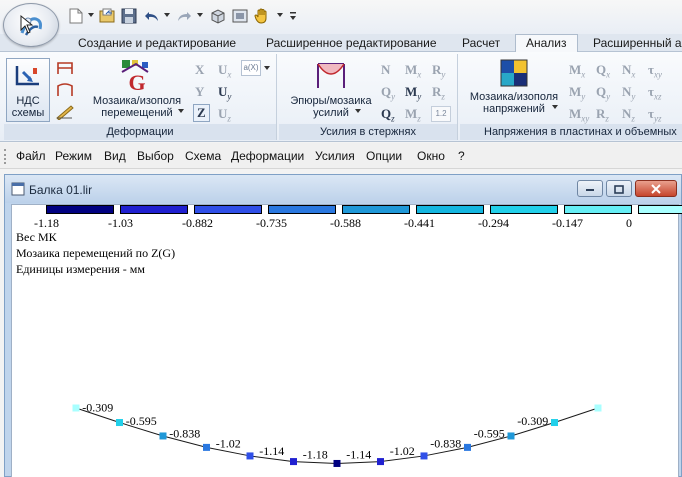  Describe the element at coordinates (514, 86) in the screenshot. I see `stress-mosaic-button: Мозаика/изополя напряжений` at that location.